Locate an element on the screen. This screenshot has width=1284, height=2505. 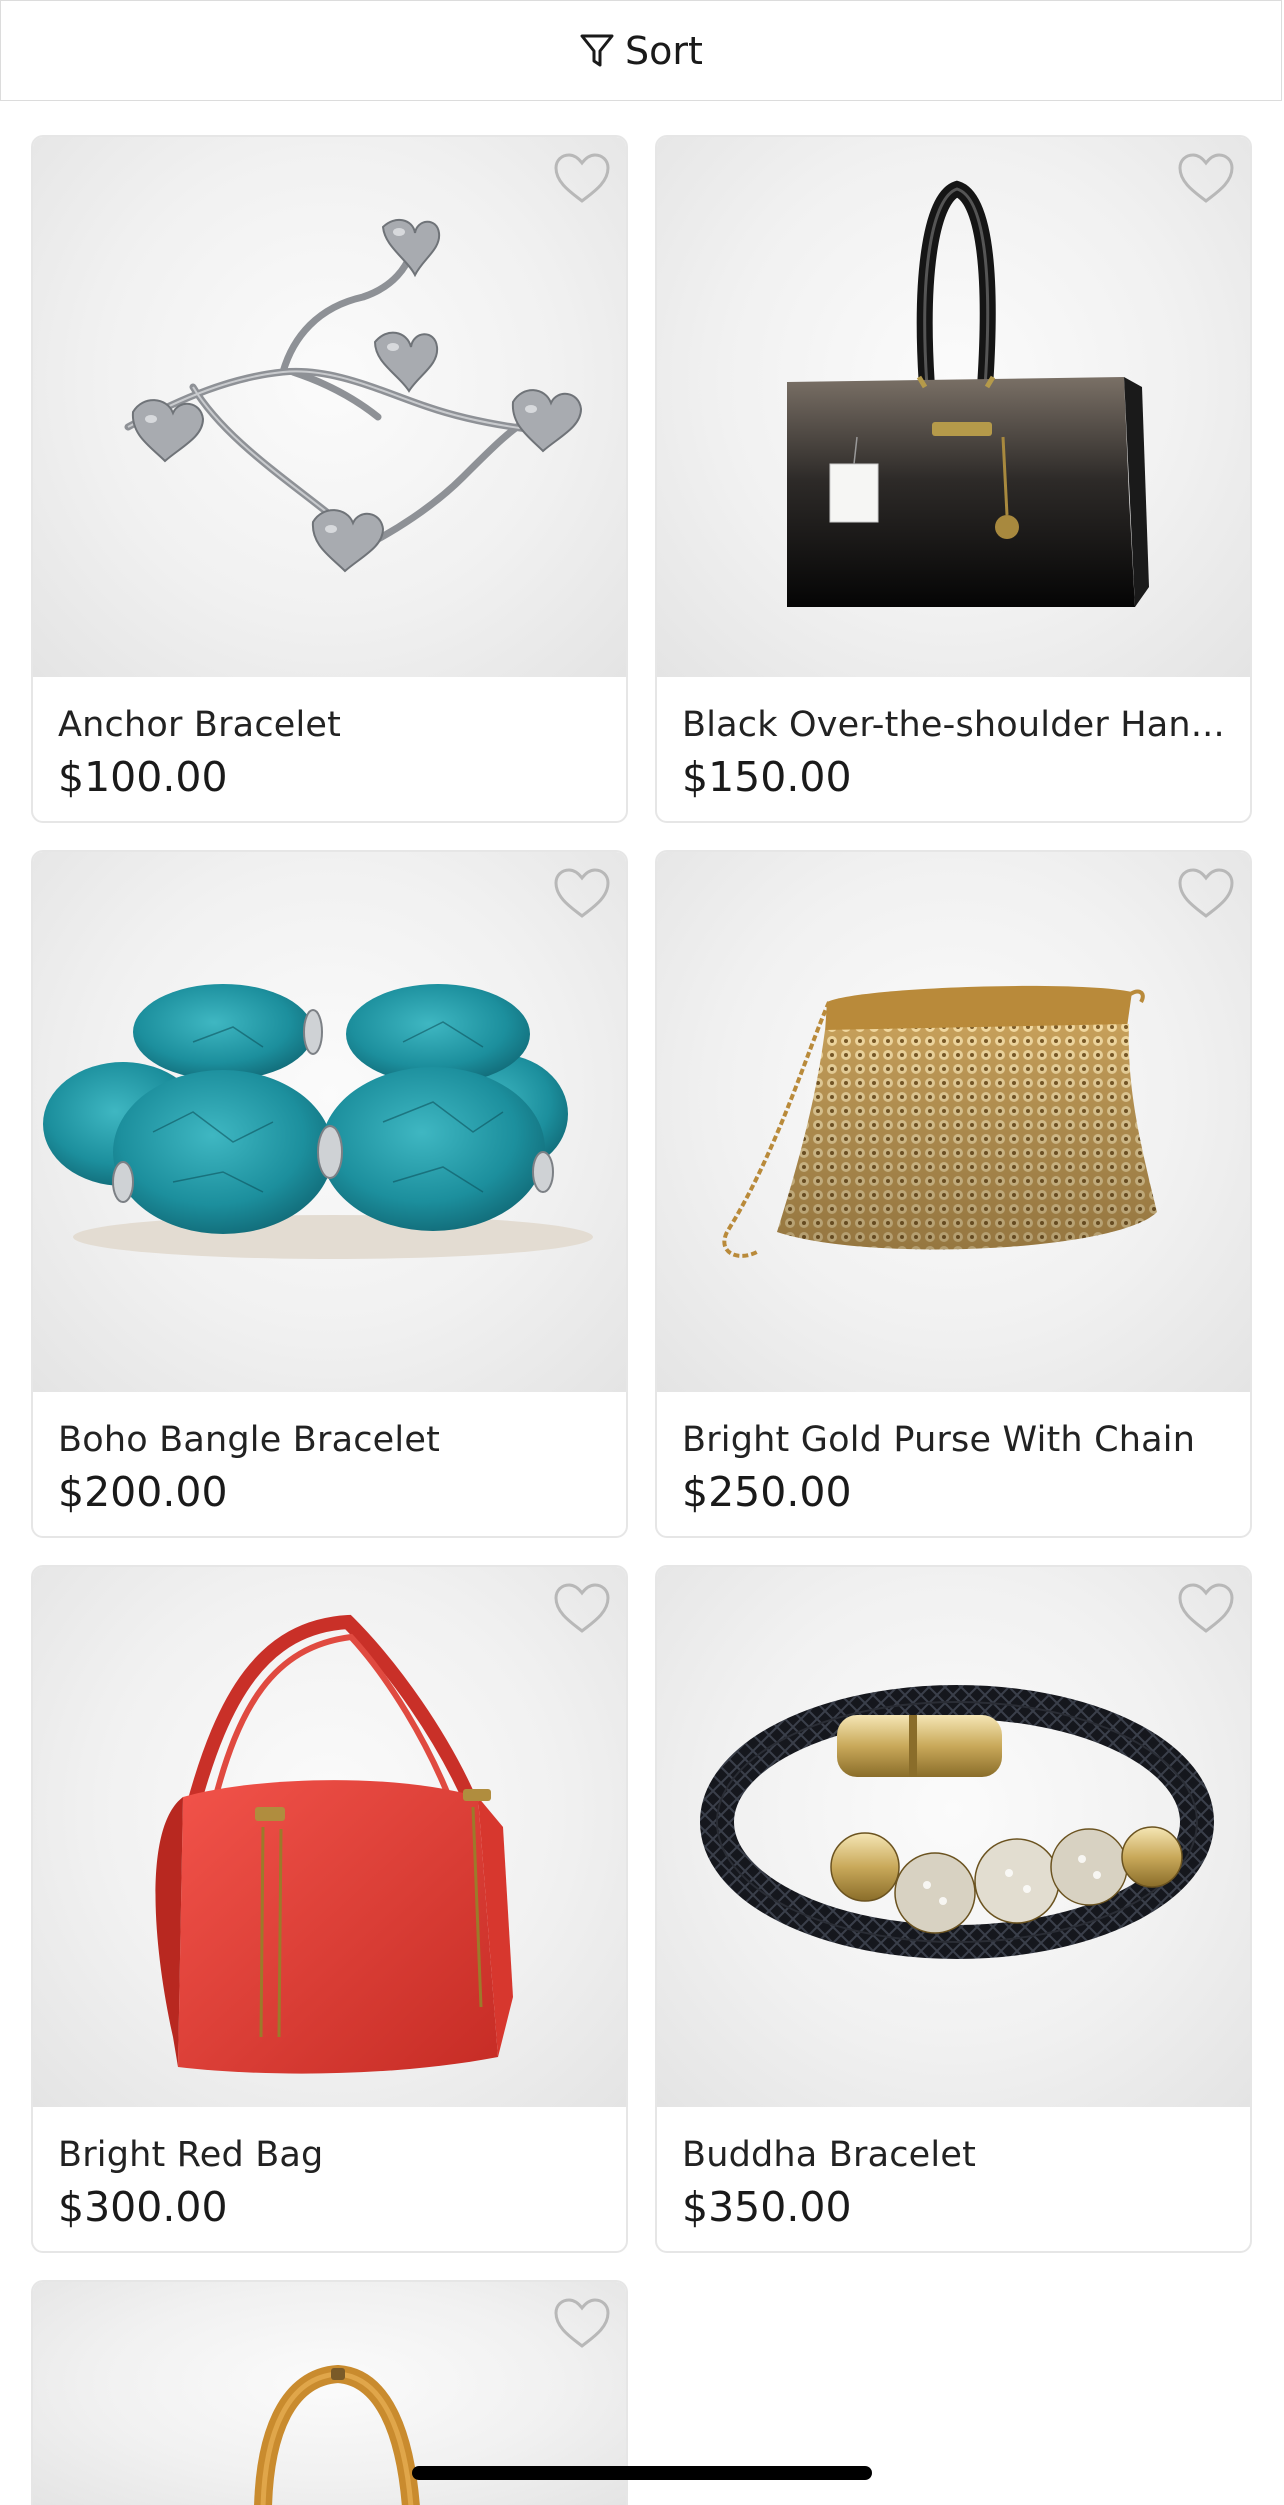
product-price: $150.00 is located at coordinates (767, 777).